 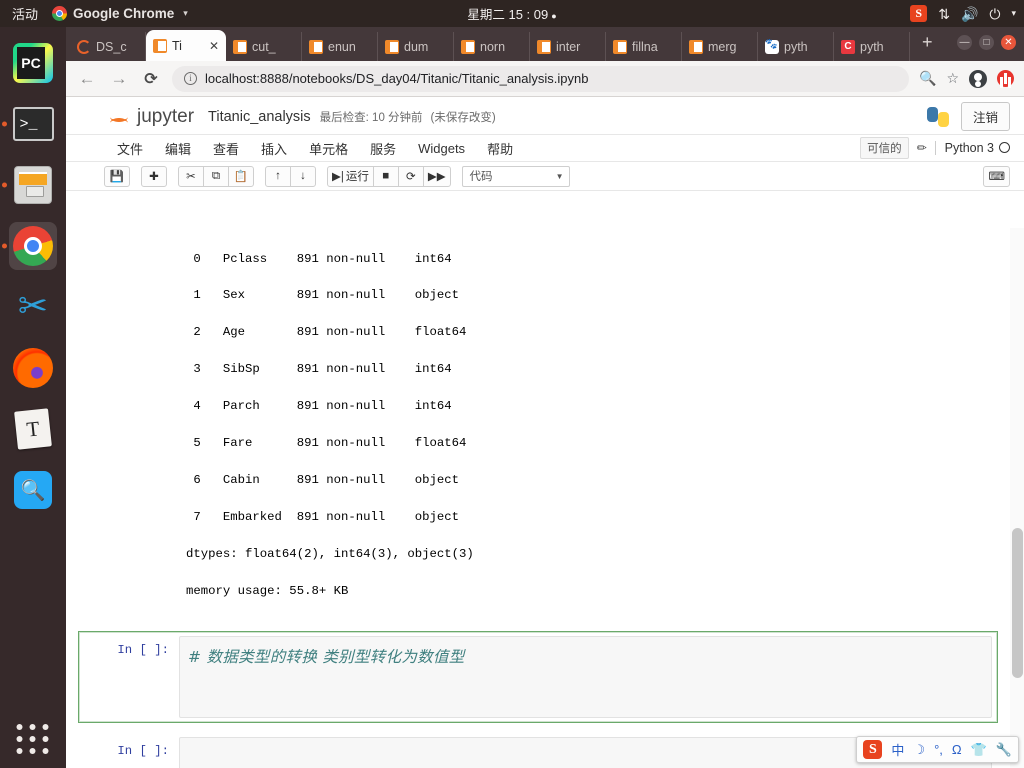 What do you see at coordinates (964, 42) in the screenshot?
I see `minimize-button: —` at bounding box center [964, 42].